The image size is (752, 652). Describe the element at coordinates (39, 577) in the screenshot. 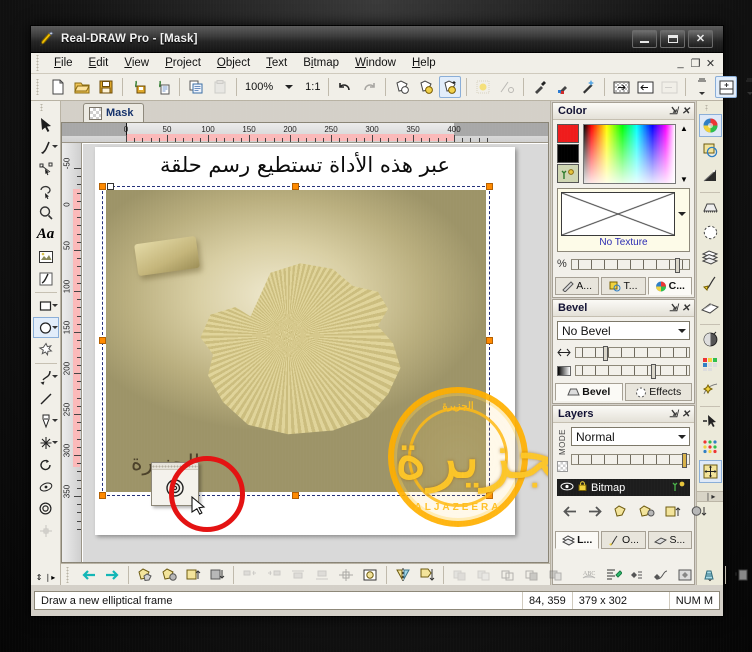

I see `toolbox-scroll-updown: ⇕` at that location.